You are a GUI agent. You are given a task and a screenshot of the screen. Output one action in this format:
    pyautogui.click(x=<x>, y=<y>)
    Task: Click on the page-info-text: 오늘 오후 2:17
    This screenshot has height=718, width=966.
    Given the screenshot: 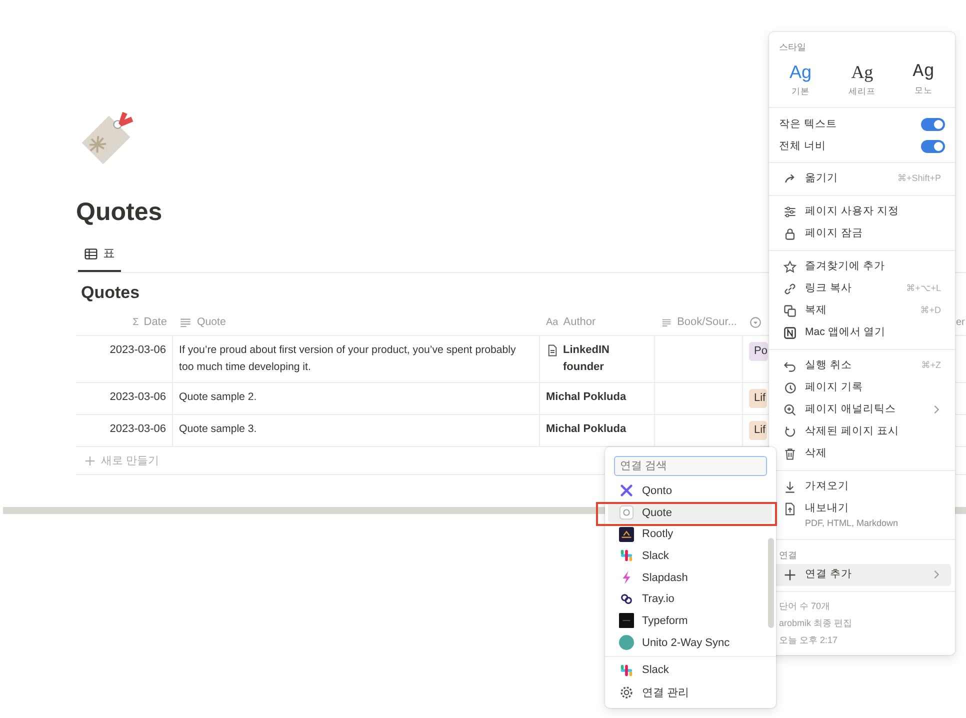 What is the action you would take?
    pyautogui.click(x=808, y=640)
    